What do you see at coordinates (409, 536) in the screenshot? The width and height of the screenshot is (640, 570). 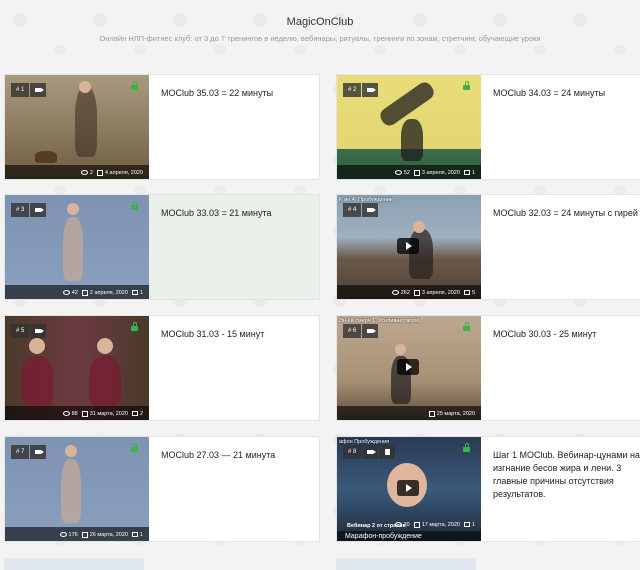 I see `video-caption-bottom: Марафон-пробуждение` at bounding box center [409, 536].